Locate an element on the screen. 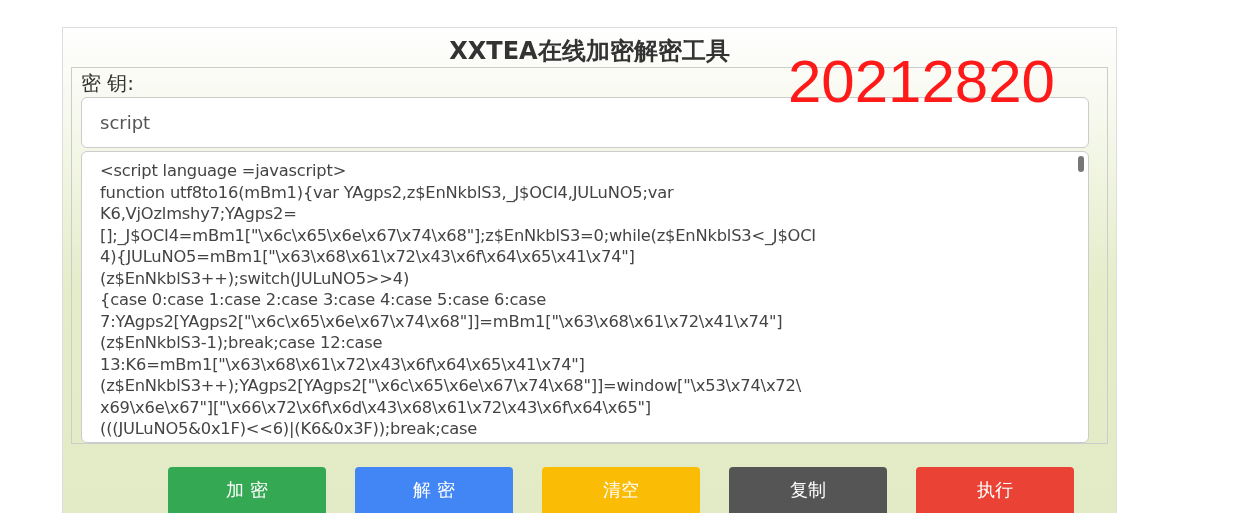 The height and width of the screenshot is (513, 1253). run-button: 执行 is located at coordinates (995, 490).